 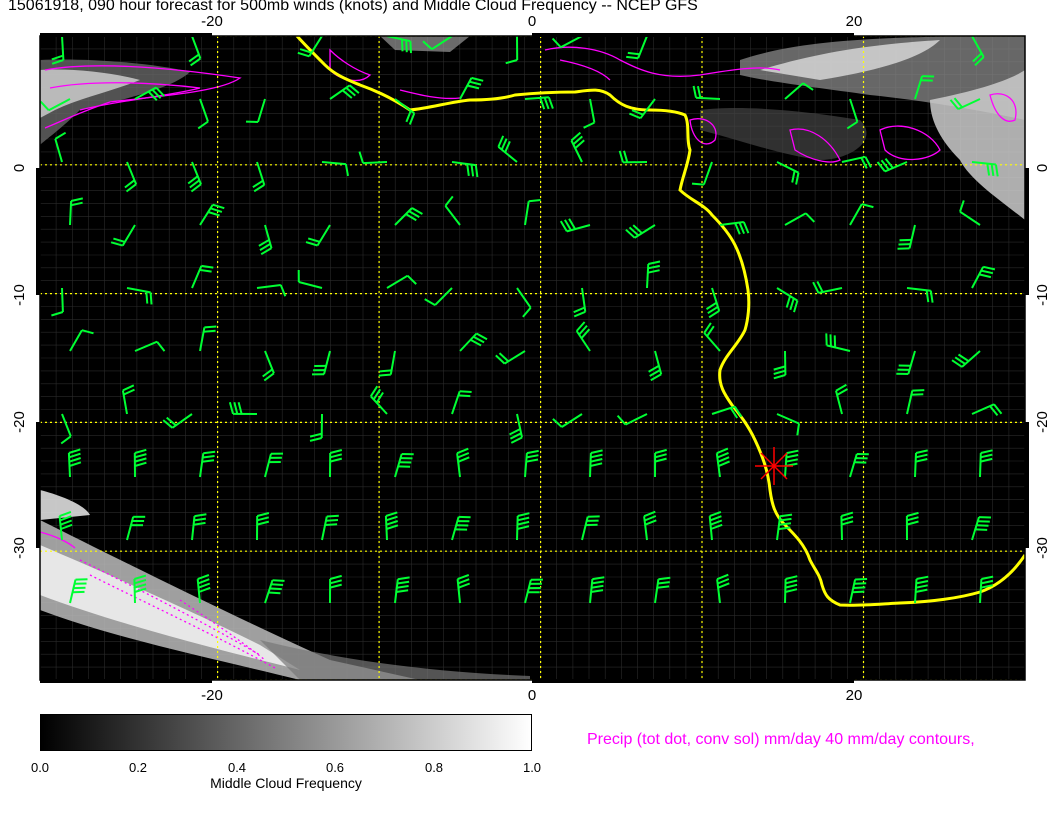 What do you see at coordinates (138, 767) in the screenshot?
I see `colorbar-tick: 0.2` at bounding box center [138, 767].